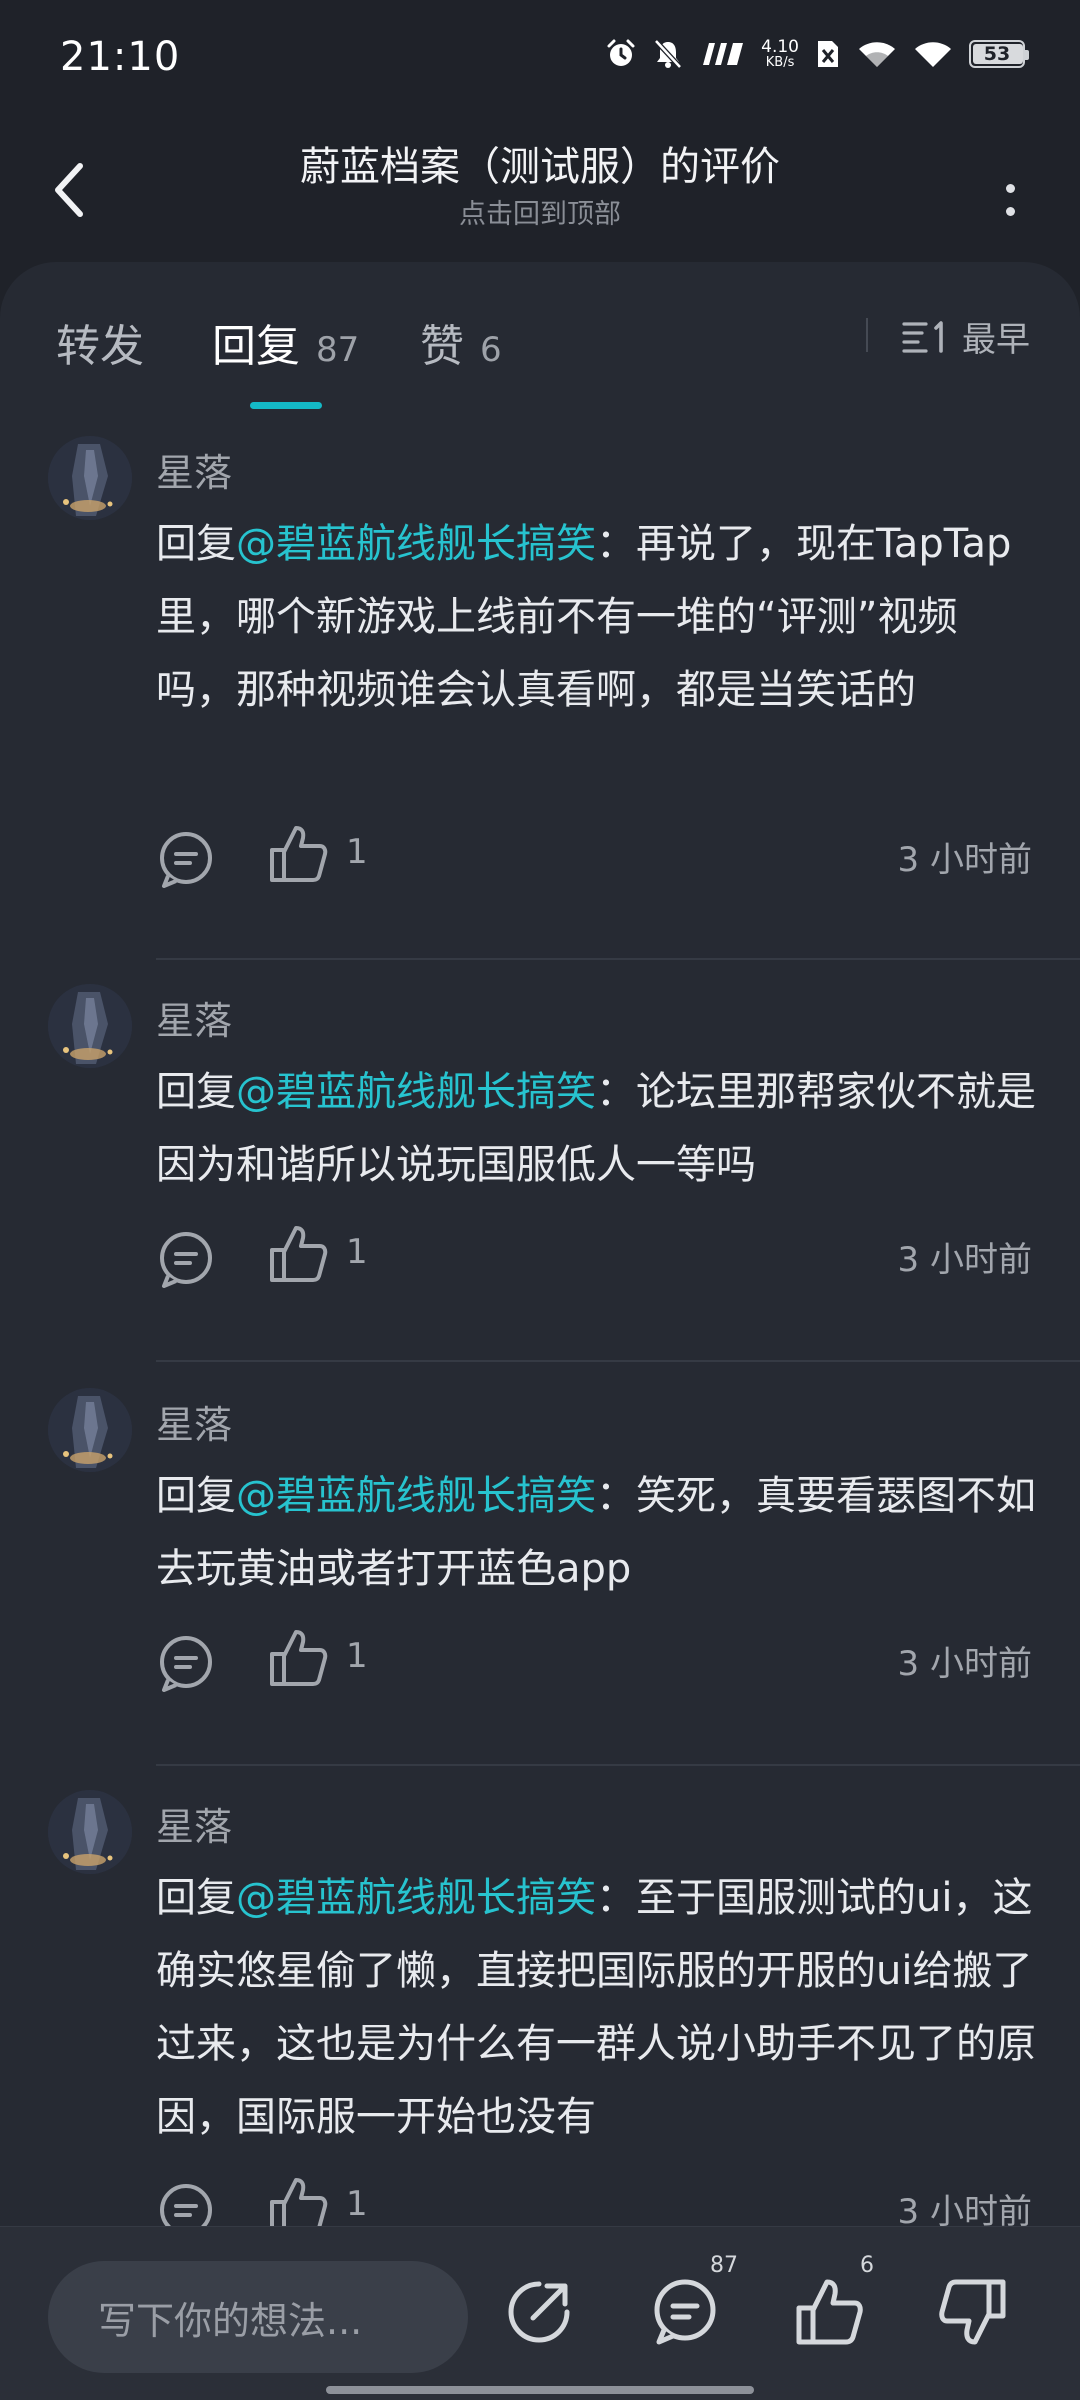 The width and height of the screenshot is (1080, 2400). What do you see at coordinates (867, 2265) in the screenshot?
I see `like-count-badge: 6` at bounding box center [867, 2265].